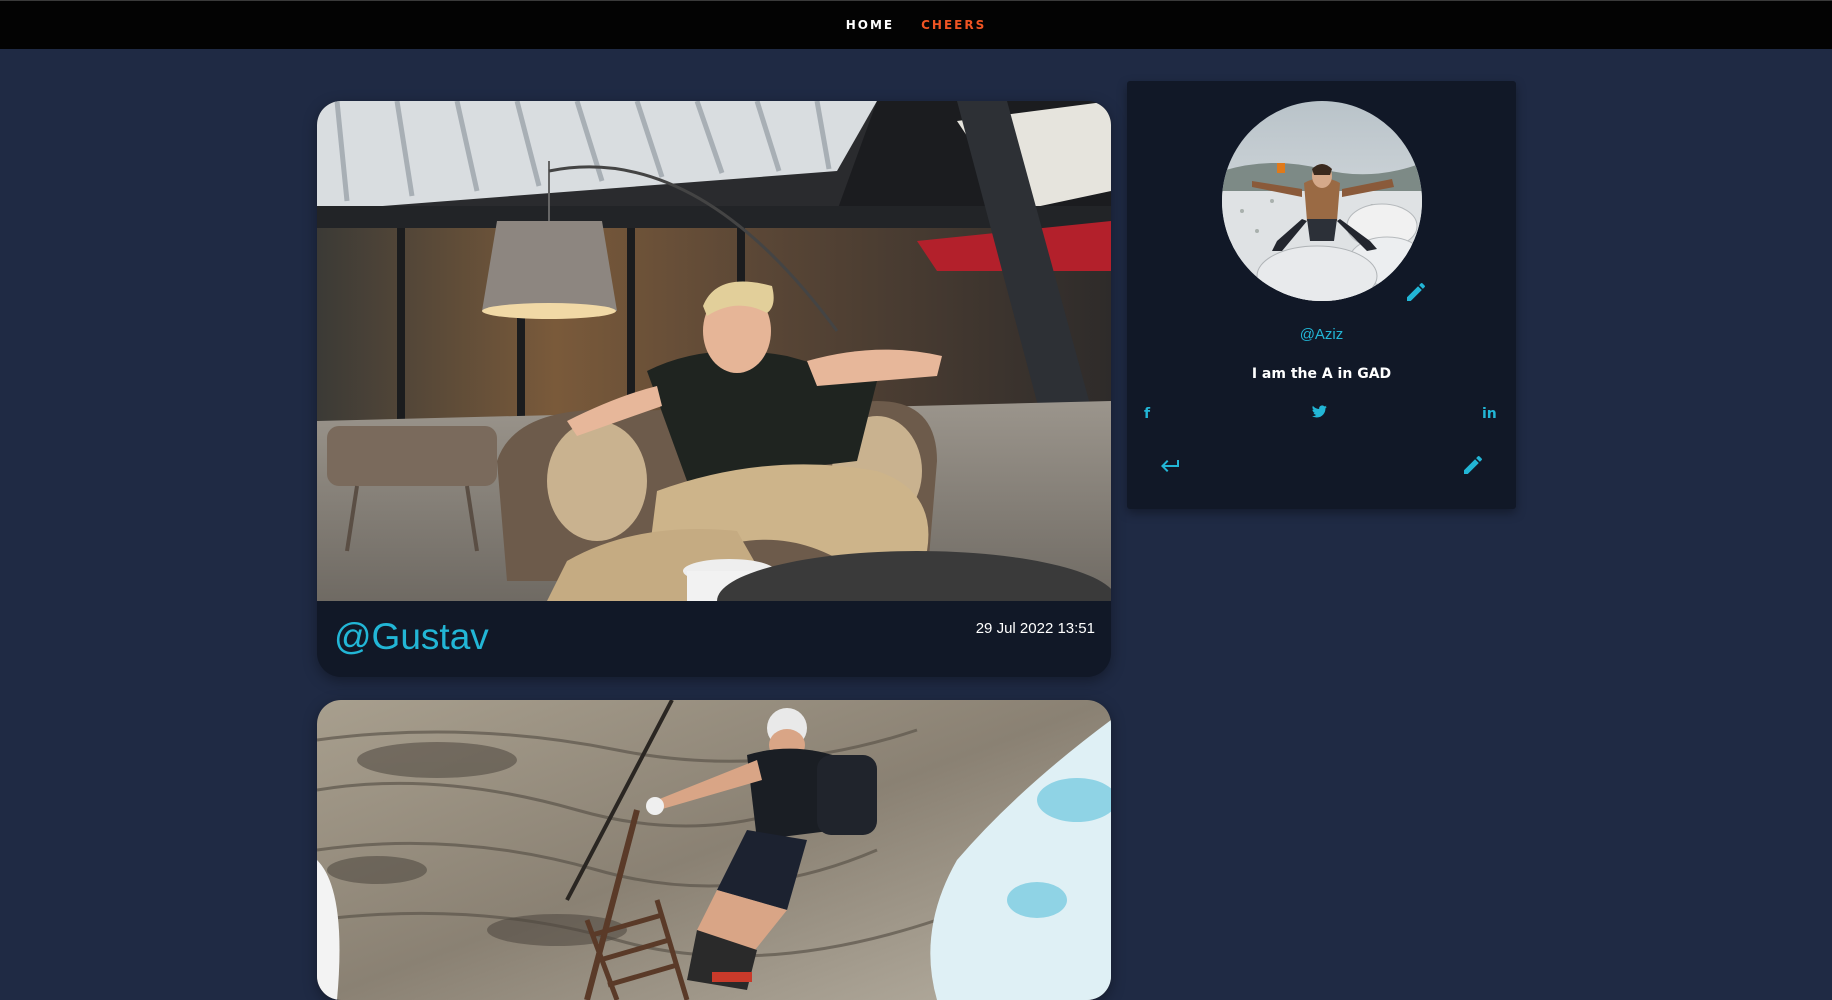  Describe the element at coordinates (1321, 374) in the screenshot. I see `profile-bio: I am the A in GAD` at that location.